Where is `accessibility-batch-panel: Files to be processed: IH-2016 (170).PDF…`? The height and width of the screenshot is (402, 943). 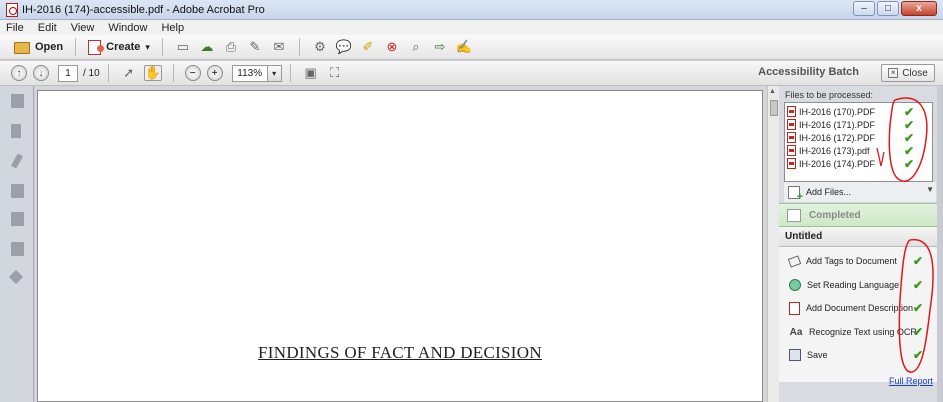 accessibility-batch-panel: Files to be processed: IH-2016 (170).PDF… is located at coordinates (861, 244).